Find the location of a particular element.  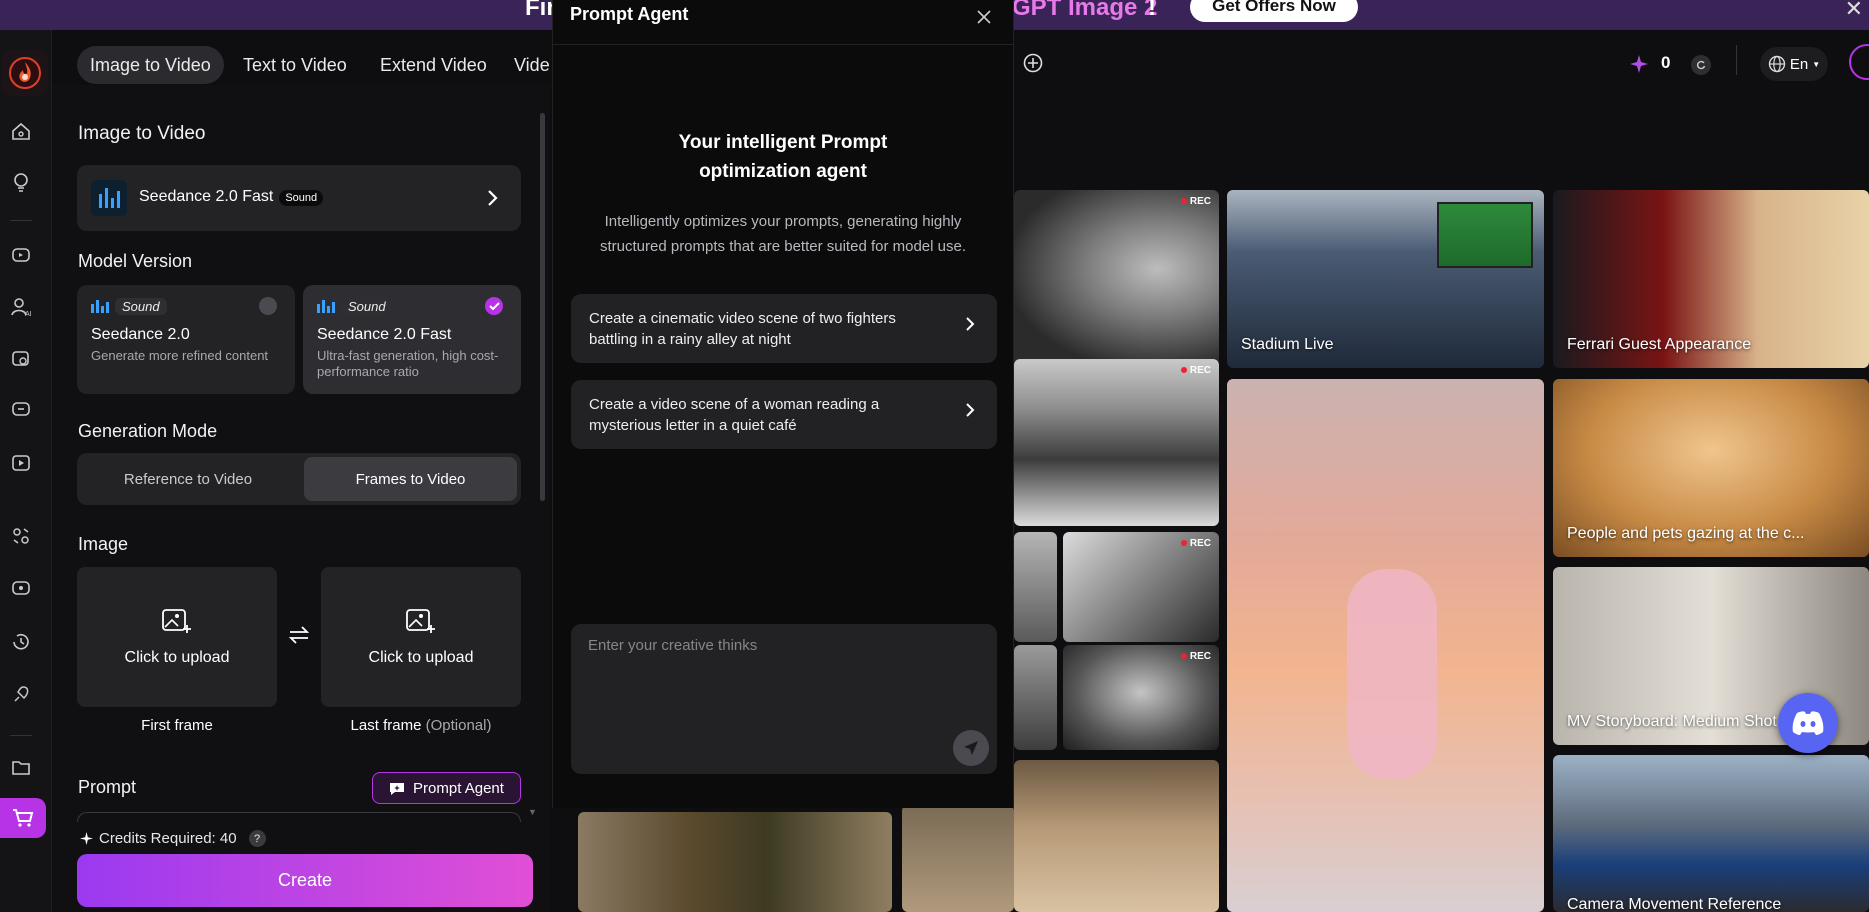

last-frame-text: Last frame is located at coordinates (386, 725).